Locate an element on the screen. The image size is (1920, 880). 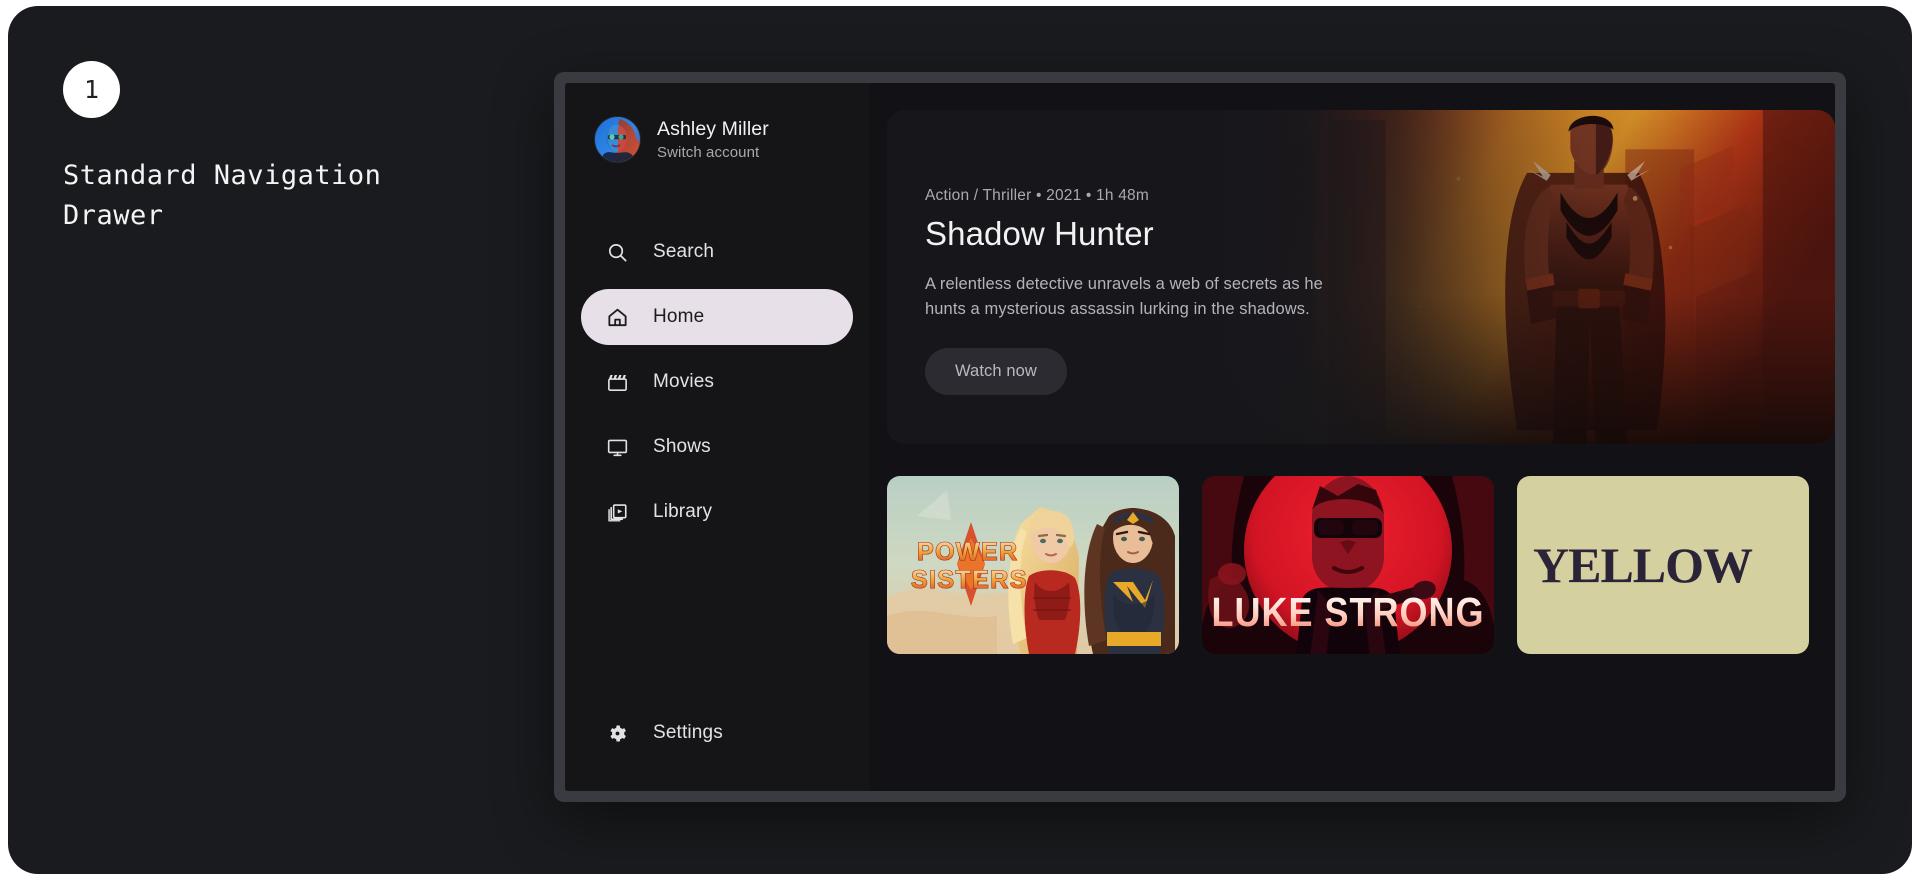
step-badge: 1 is located at coordinates (91, 89).